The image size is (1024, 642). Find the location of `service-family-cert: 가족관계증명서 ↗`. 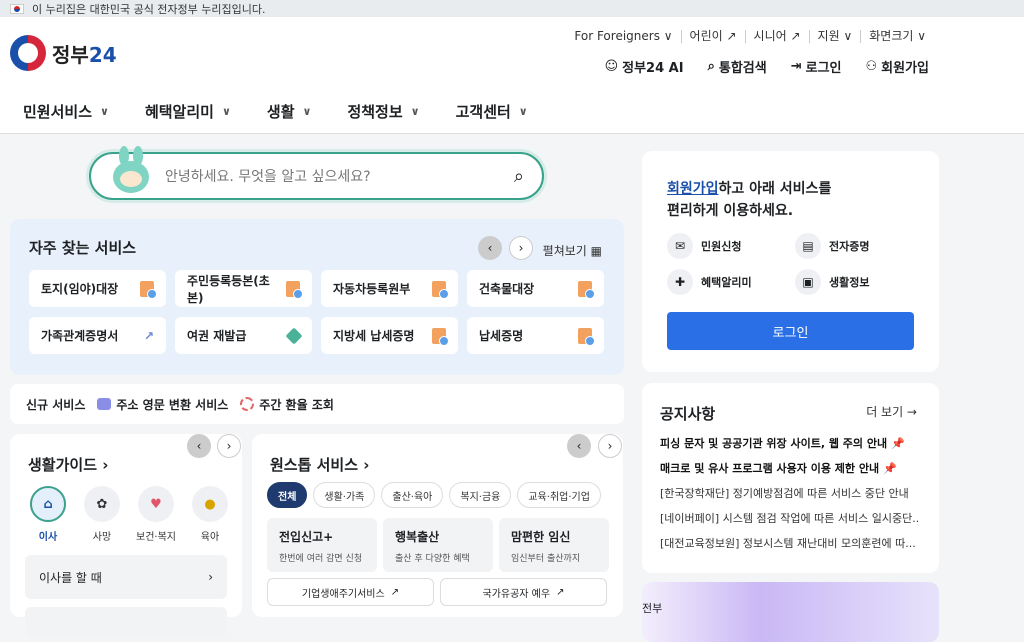

service-family-cert: 가족관계증명서 ↗ is located at coordinates (97, 335).